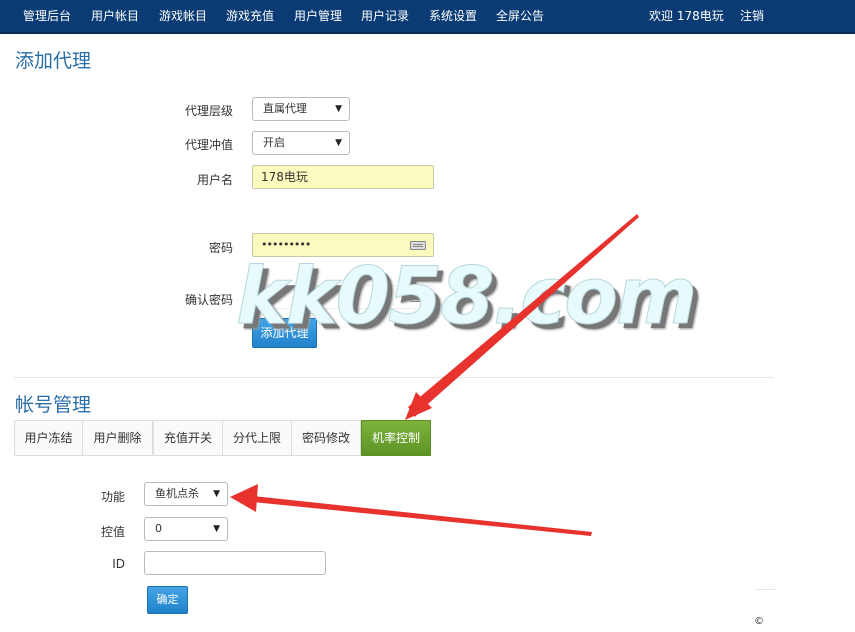 Image resolution: width=855 pixels, height=632 pixels. I want to click on id-label: ID, so click(118, 564).